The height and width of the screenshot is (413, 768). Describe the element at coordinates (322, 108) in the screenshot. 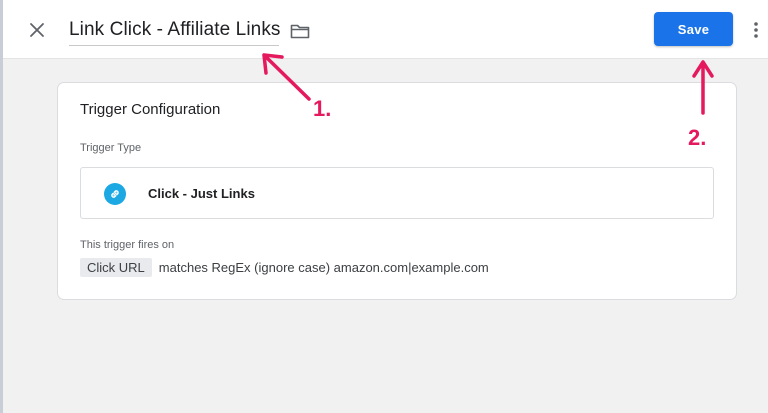

I see `annotation-step-1: 1.` at that location.